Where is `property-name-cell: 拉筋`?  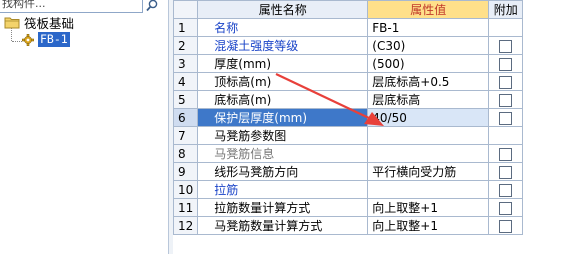 property-name-cell: 拉筋 is located at coordinates (283, 189).